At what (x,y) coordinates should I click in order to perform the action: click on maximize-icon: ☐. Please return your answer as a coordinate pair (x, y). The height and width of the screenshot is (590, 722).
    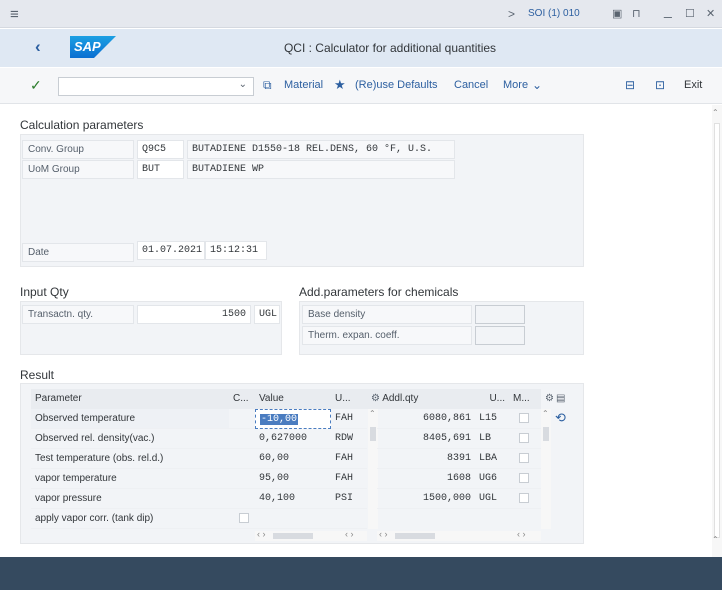
    Looking at the image, I should click on (690, 13).